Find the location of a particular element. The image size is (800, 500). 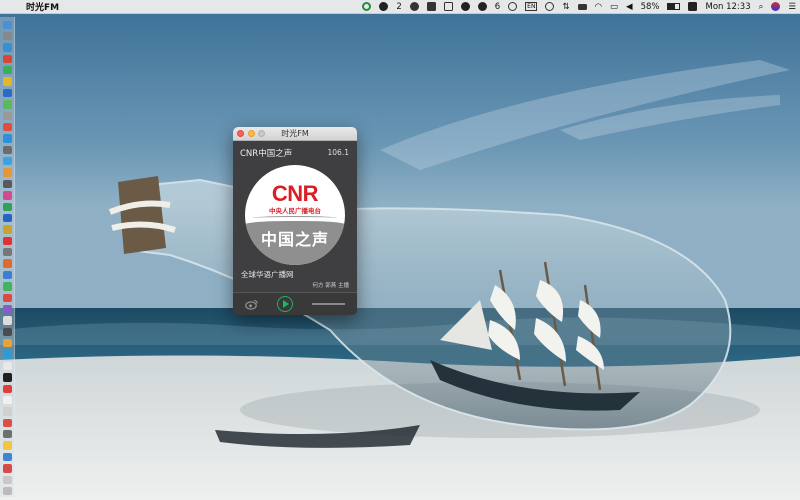

wechat-icon is located at coordinates (383, 7).